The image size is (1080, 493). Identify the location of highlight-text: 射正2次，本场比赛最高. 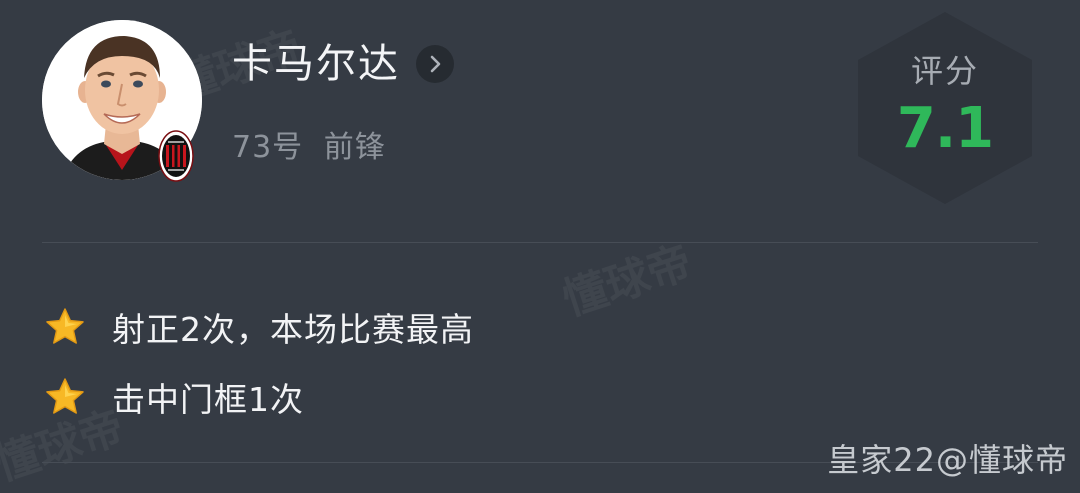
(293, 329).